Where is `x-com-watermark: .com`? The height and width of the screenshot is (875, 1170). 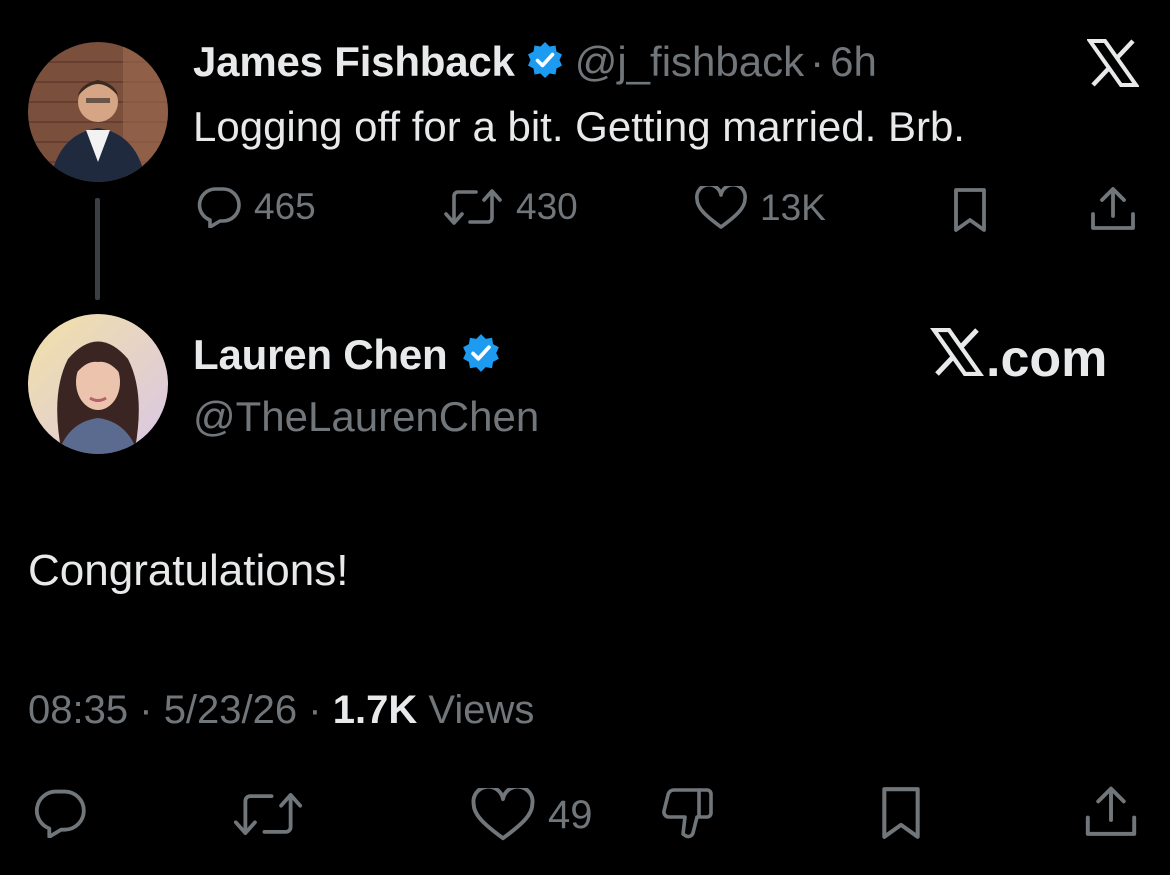 x-com-watermark: .com is located at coordinates (1018, 358).